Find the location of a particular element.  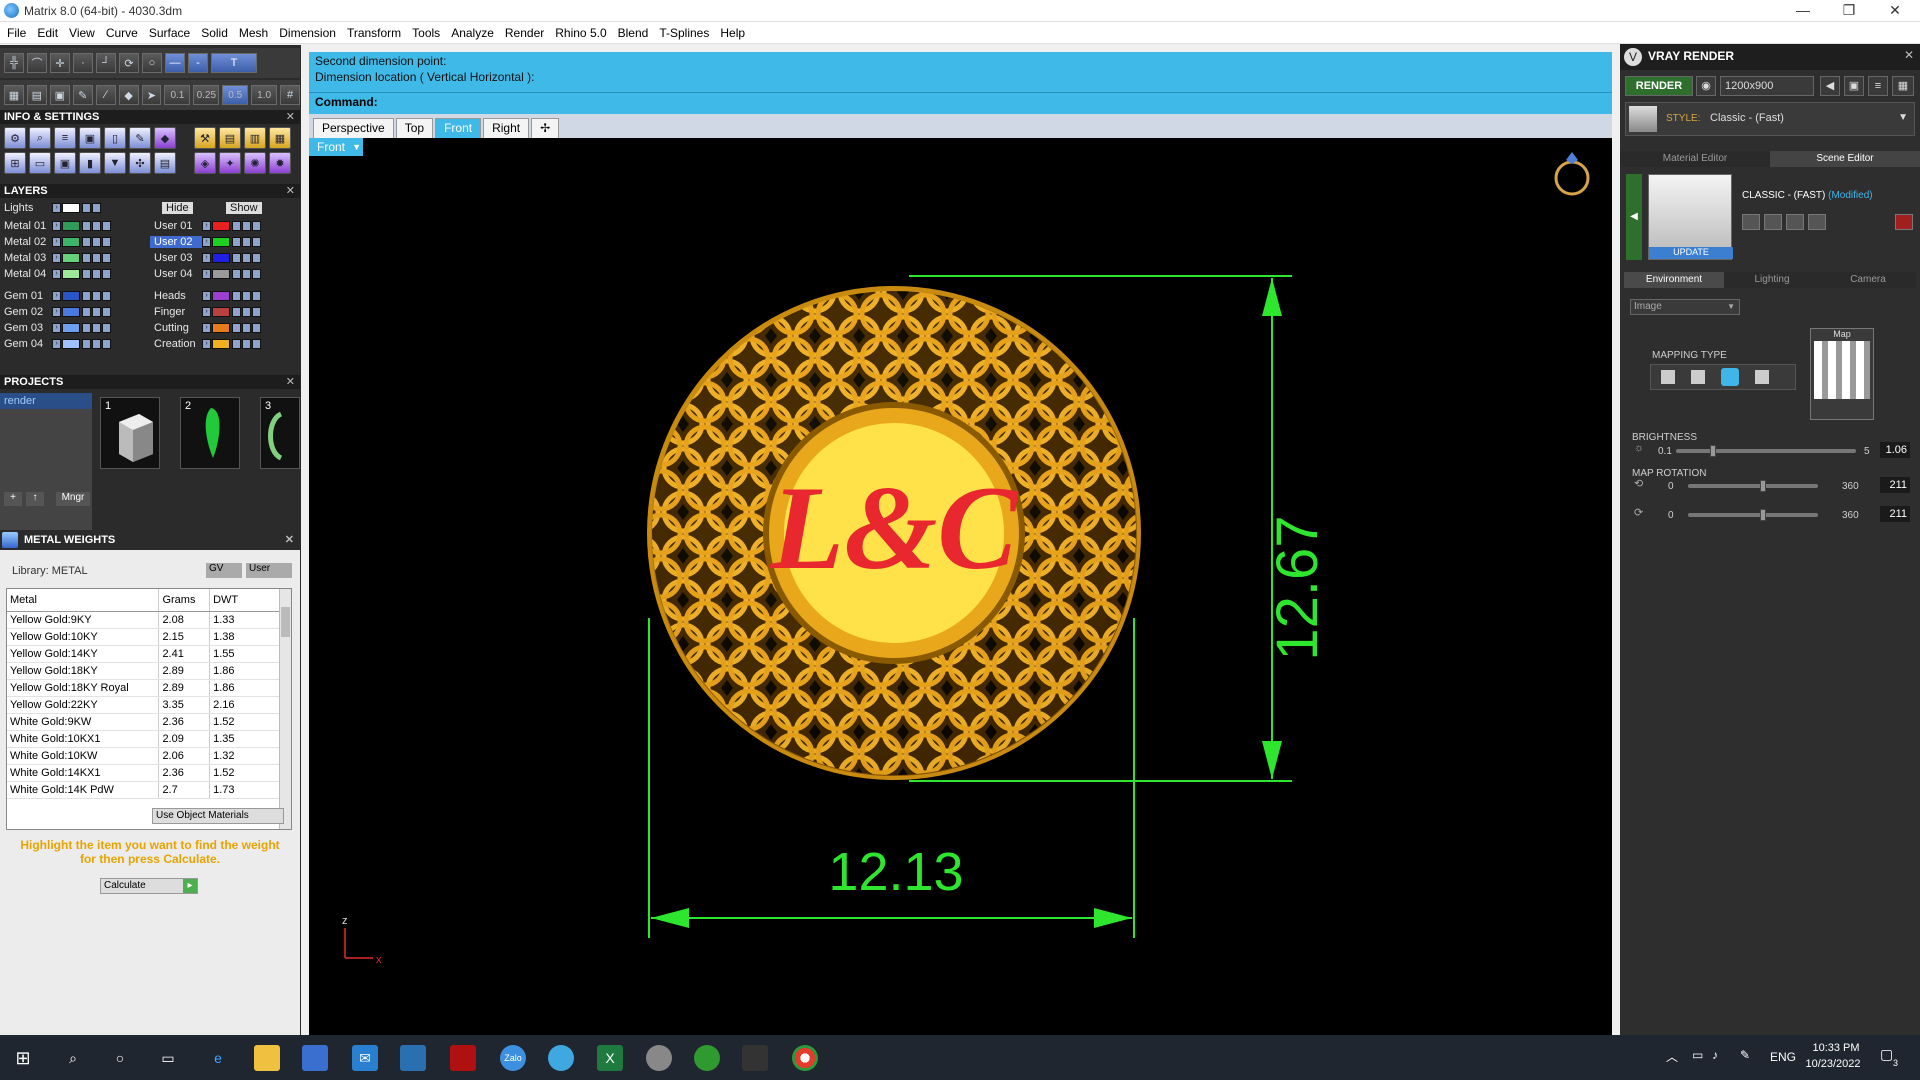

windows-start-icon: ⊞ is located at coordinates (23, 1058).